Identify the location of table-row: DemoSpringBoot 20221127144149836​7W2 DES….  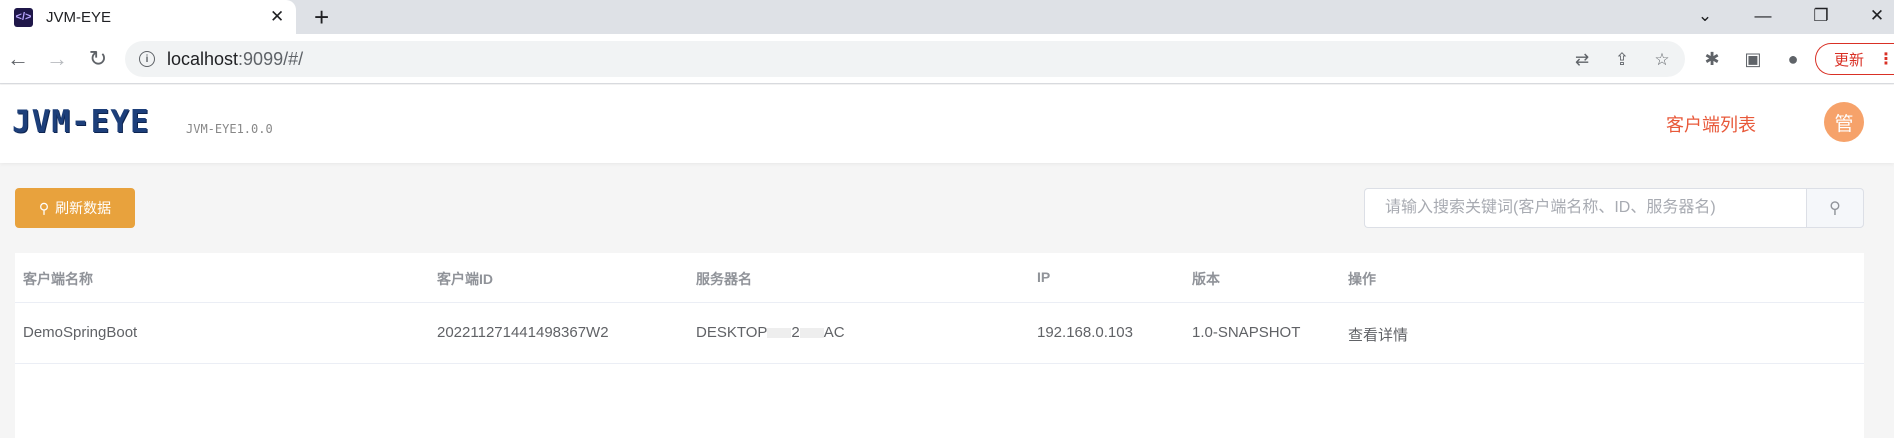
(939, 333).